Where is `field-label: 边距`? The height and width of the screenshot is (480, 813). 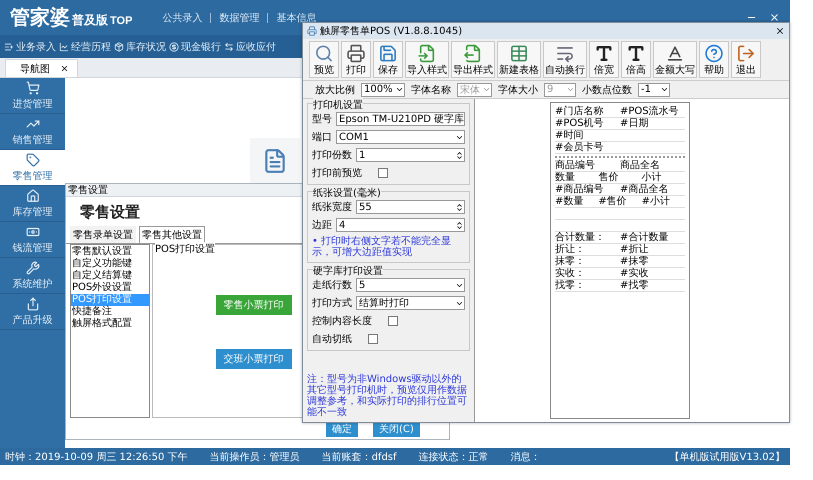 field-label: 边距 is located at coordinates (322, 225).